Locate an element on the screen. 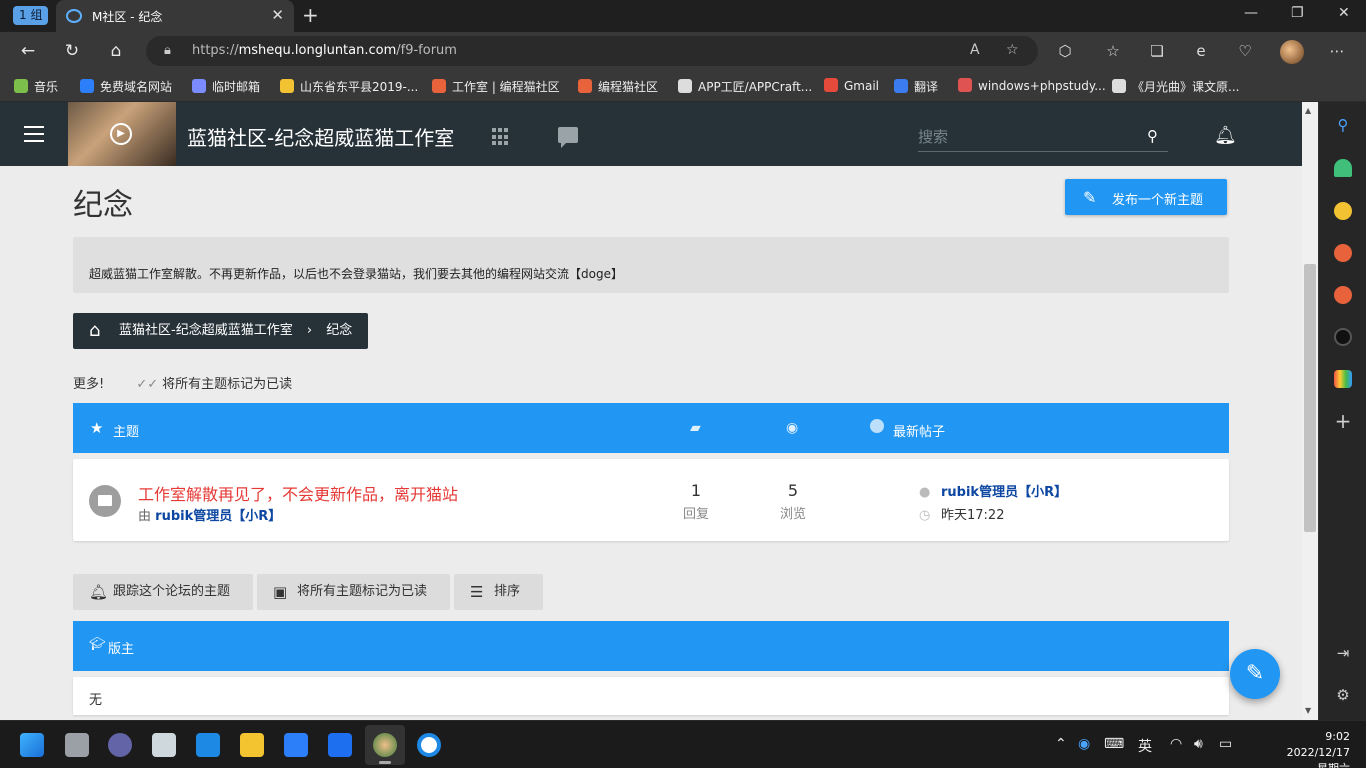 This screenshot has width=1366, height=768. tab-group-label: 1 组 is located at coordinates (31, 15).